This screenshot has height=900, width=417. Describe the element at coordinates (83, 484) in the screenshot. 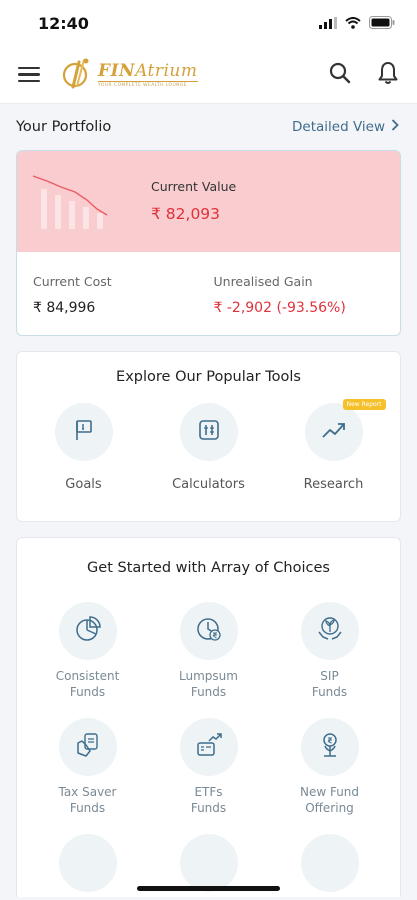

I see `tool-label: Goals` at that location.